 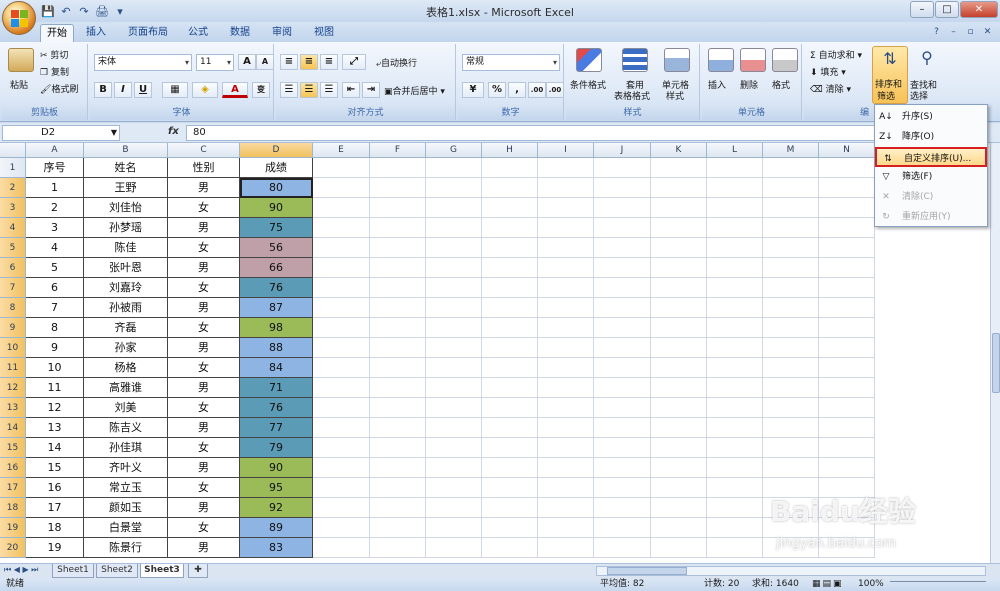 What do you see at coordinates (931, 137) in the screenshot?
I see `sort-menu-item: Z↓ 降序(O)` at bounding box center [931, 137].